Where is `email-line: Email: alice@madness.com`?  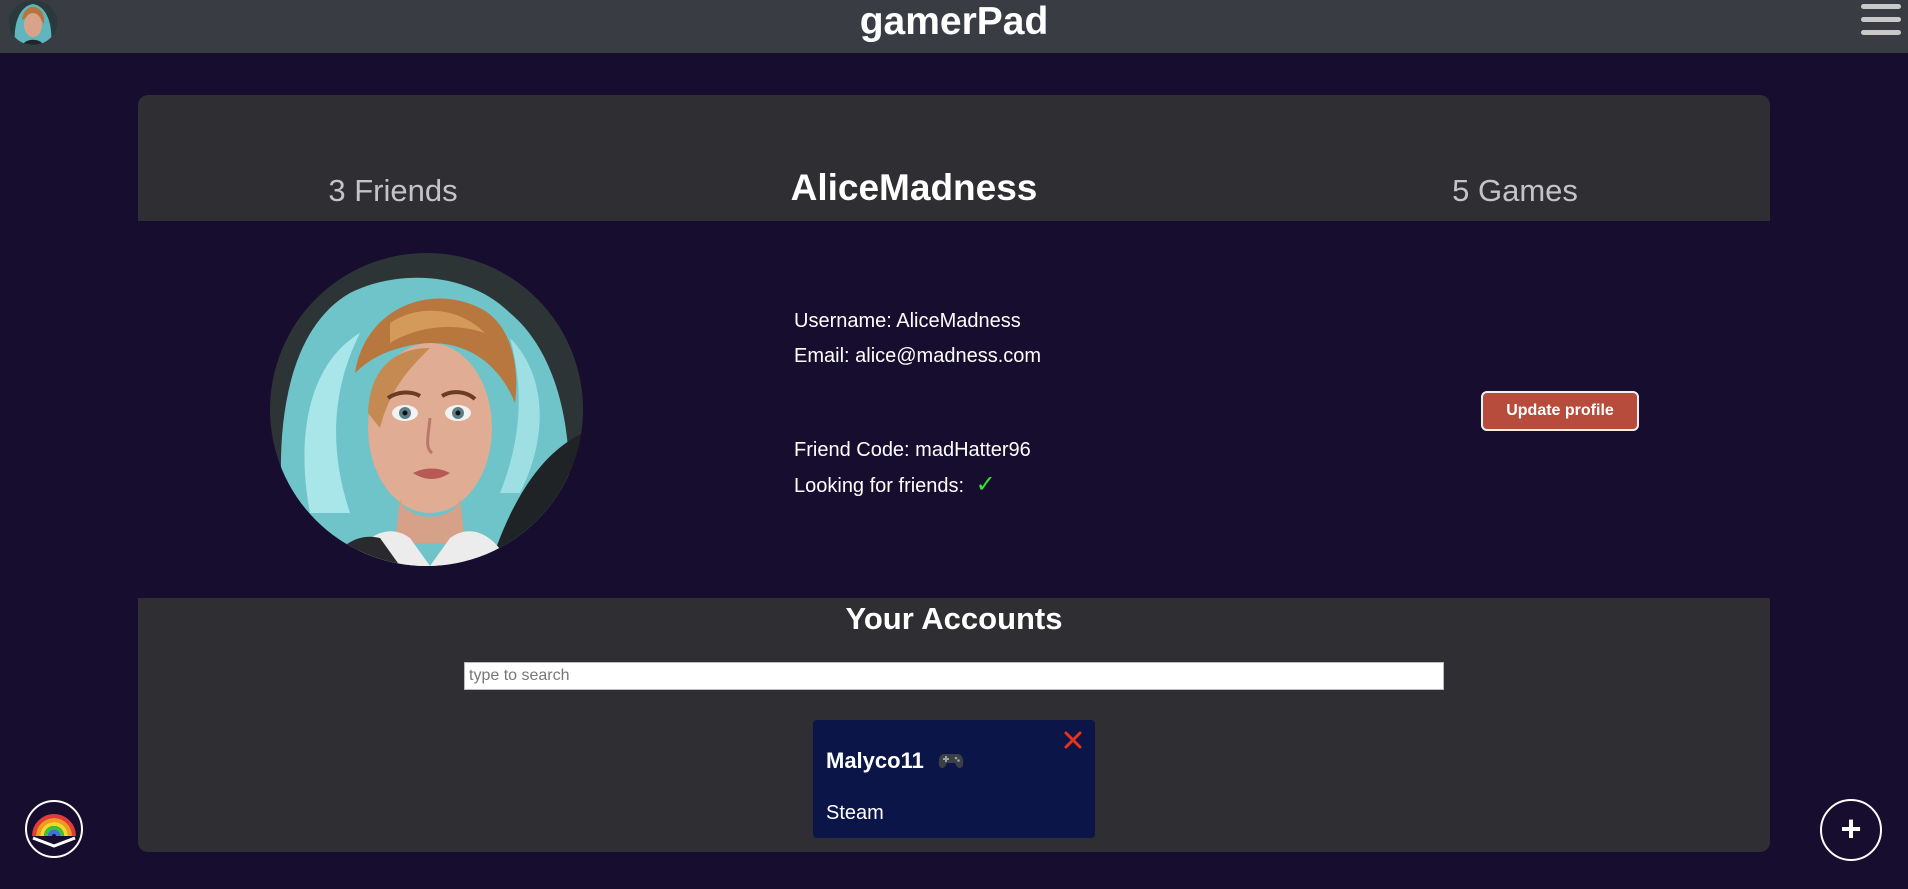
email-line: Email: alice@madness.com is located at coordinates (918, 356).